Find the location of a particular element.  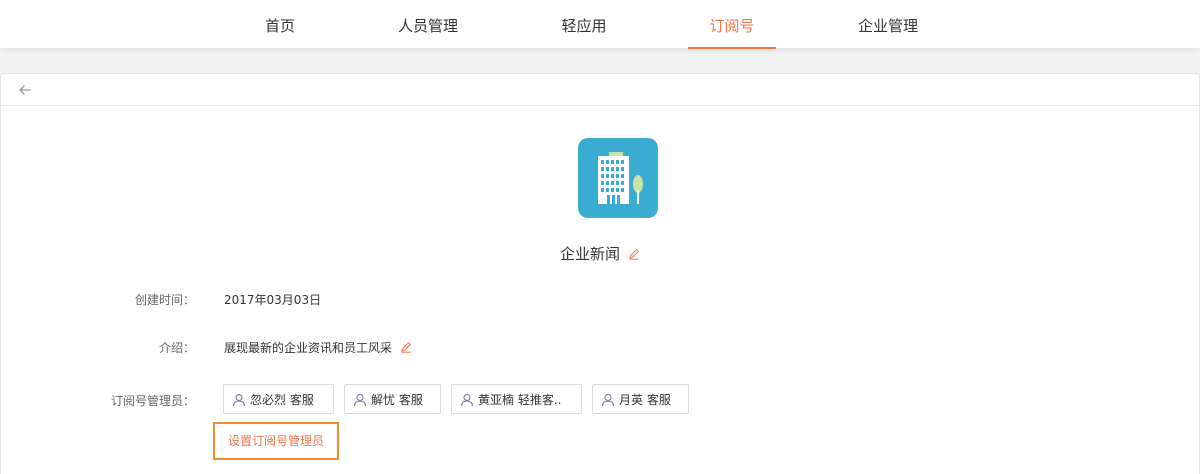

nav-item-home: 首页 is located at coordinates (280, 24).